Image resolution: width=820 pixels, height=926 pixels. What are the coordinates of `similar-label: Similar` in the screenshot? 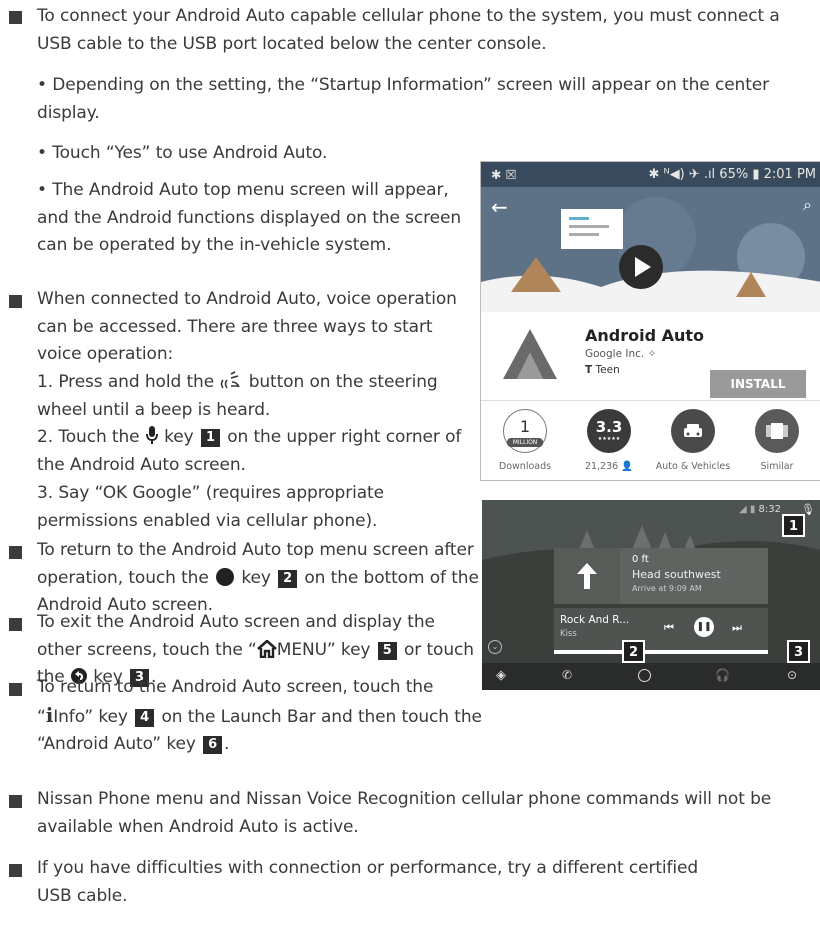 It's located at (777, 466).